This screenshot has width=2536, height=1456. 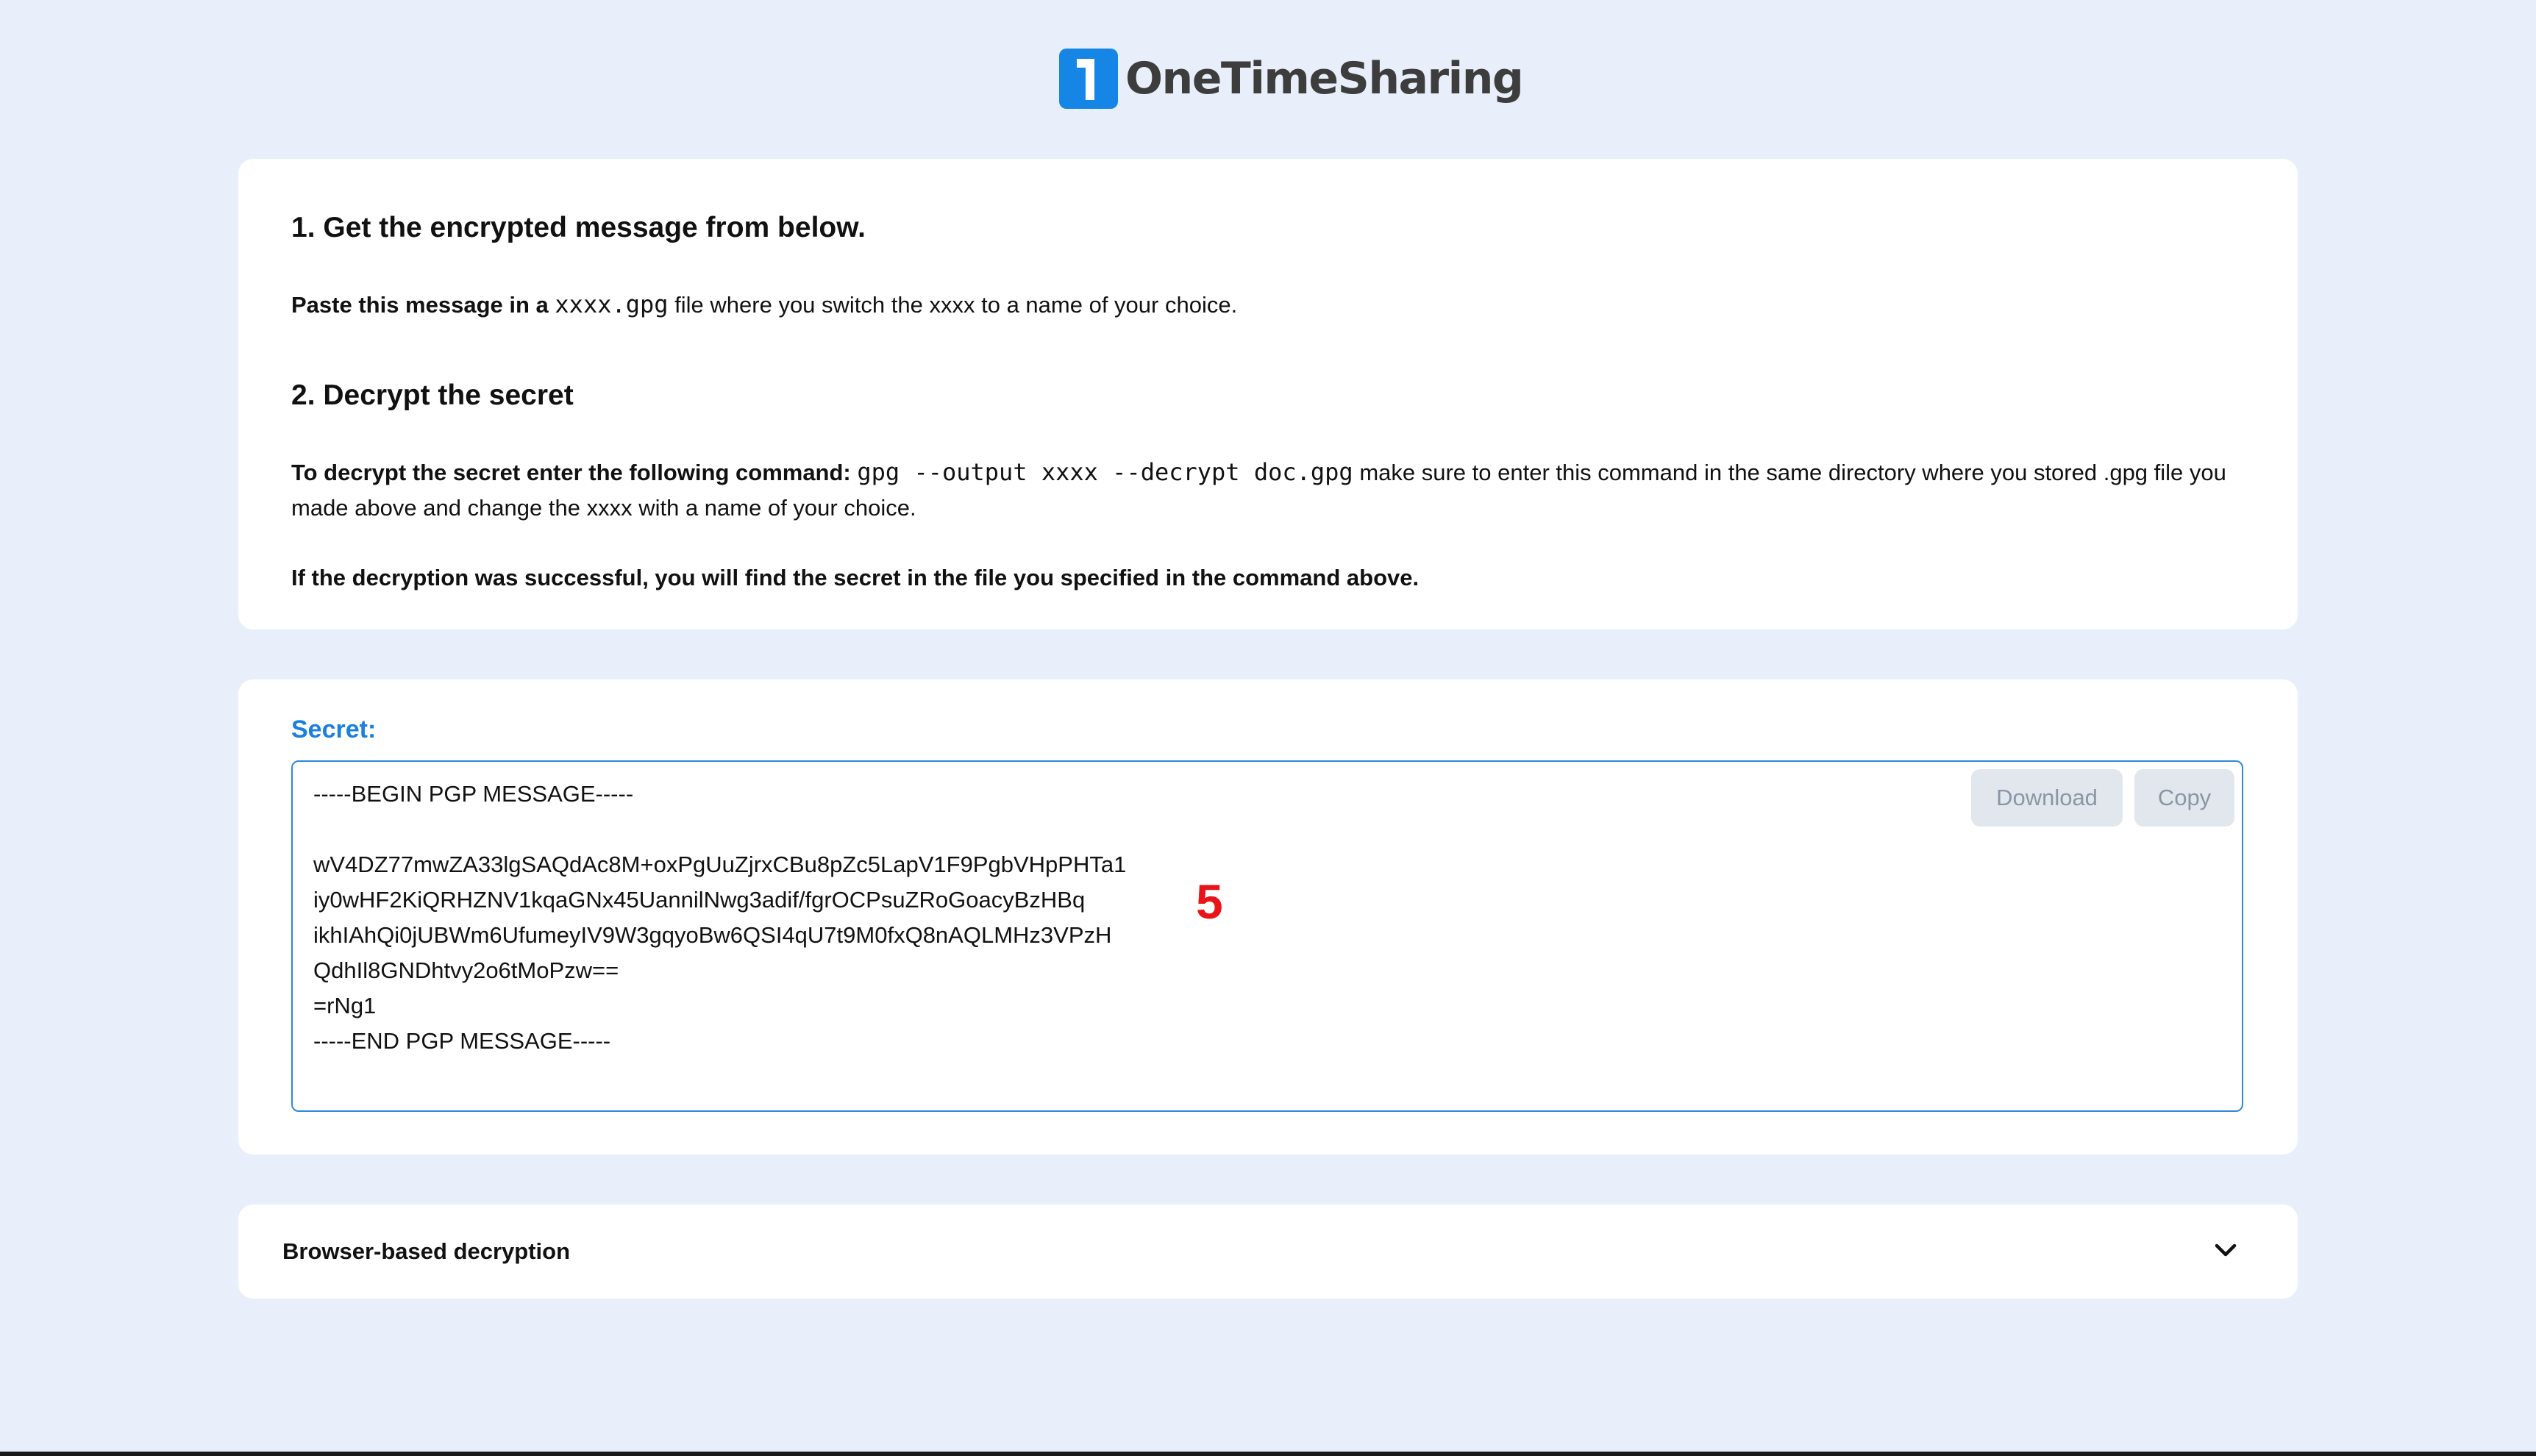 What do you see at coordinates (420, 305) in the screenshot?
I see `step1-text-bold: Paste this message in a` at bounding box center [420, 305].